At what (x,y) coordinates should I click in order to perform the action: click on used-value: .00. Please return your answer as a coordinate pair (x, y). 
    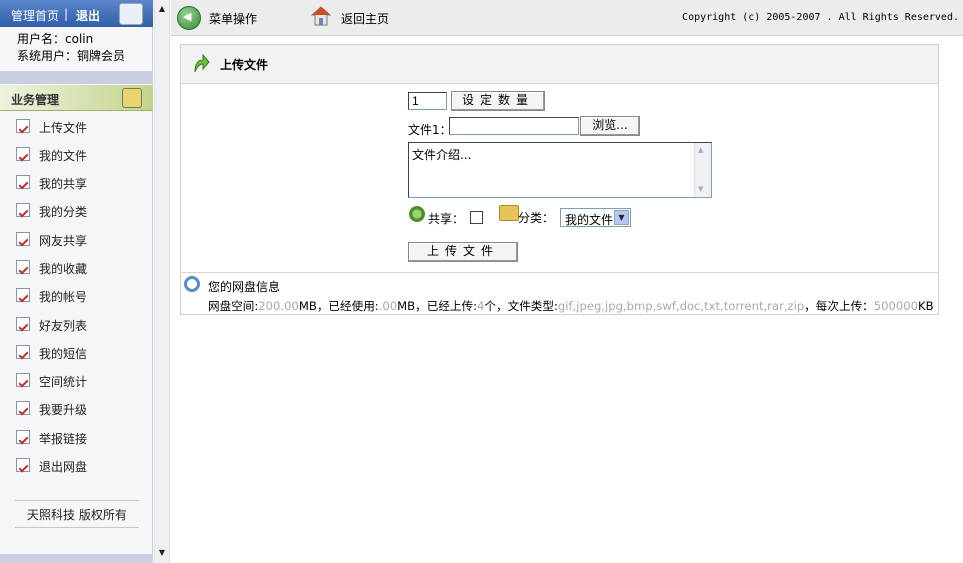
    Looking at the image, I should click on (388, 306).